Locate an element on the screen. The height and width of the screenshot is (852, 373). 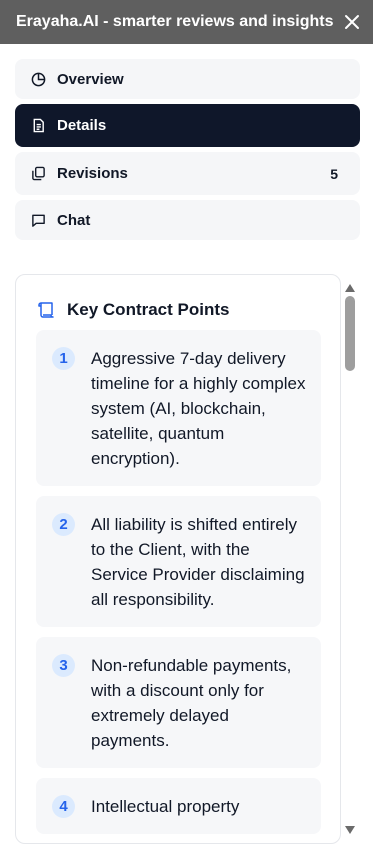
close-icon is located at coordinates (352, 22).